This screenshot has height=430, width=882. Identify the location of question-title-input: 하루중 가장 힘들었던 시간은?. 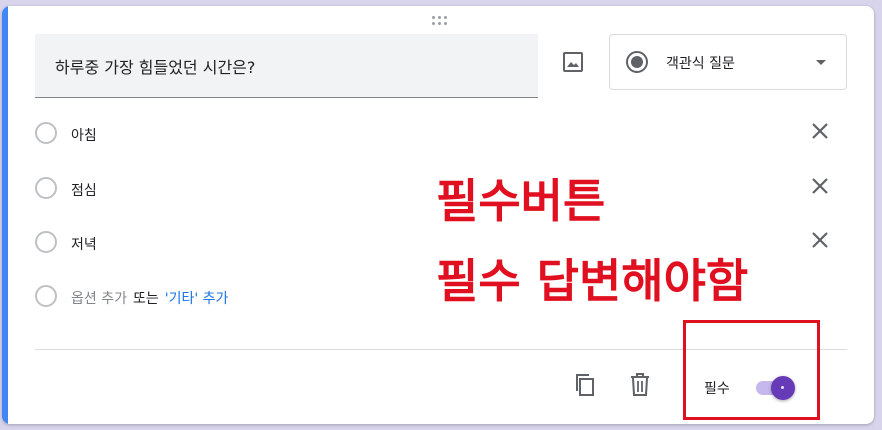
(286, 66).